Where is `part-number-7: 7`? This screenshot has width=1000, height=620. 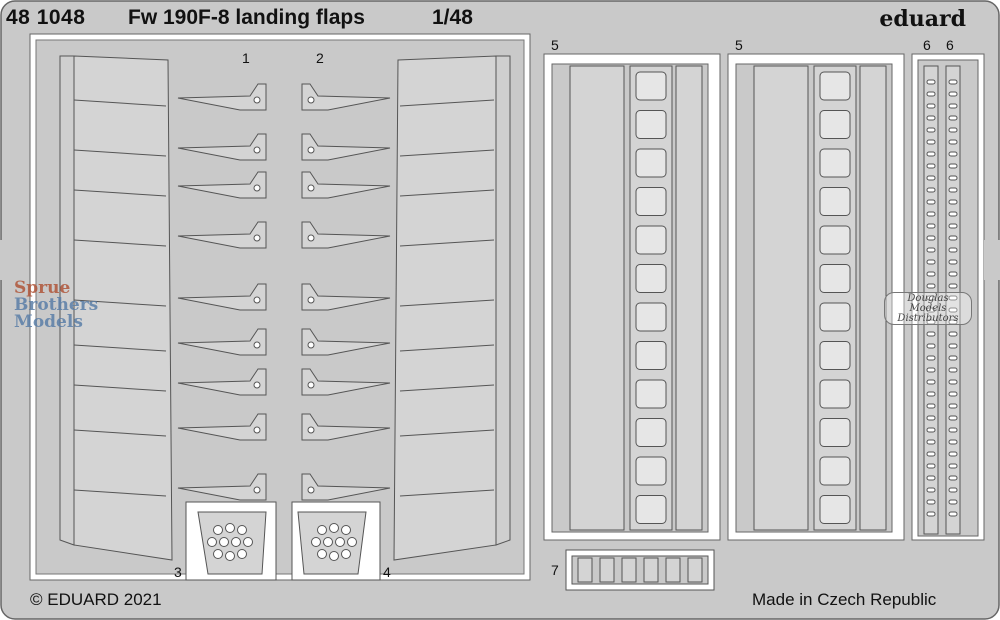 part-number-7: 7 is located at coordinates (555, 570).